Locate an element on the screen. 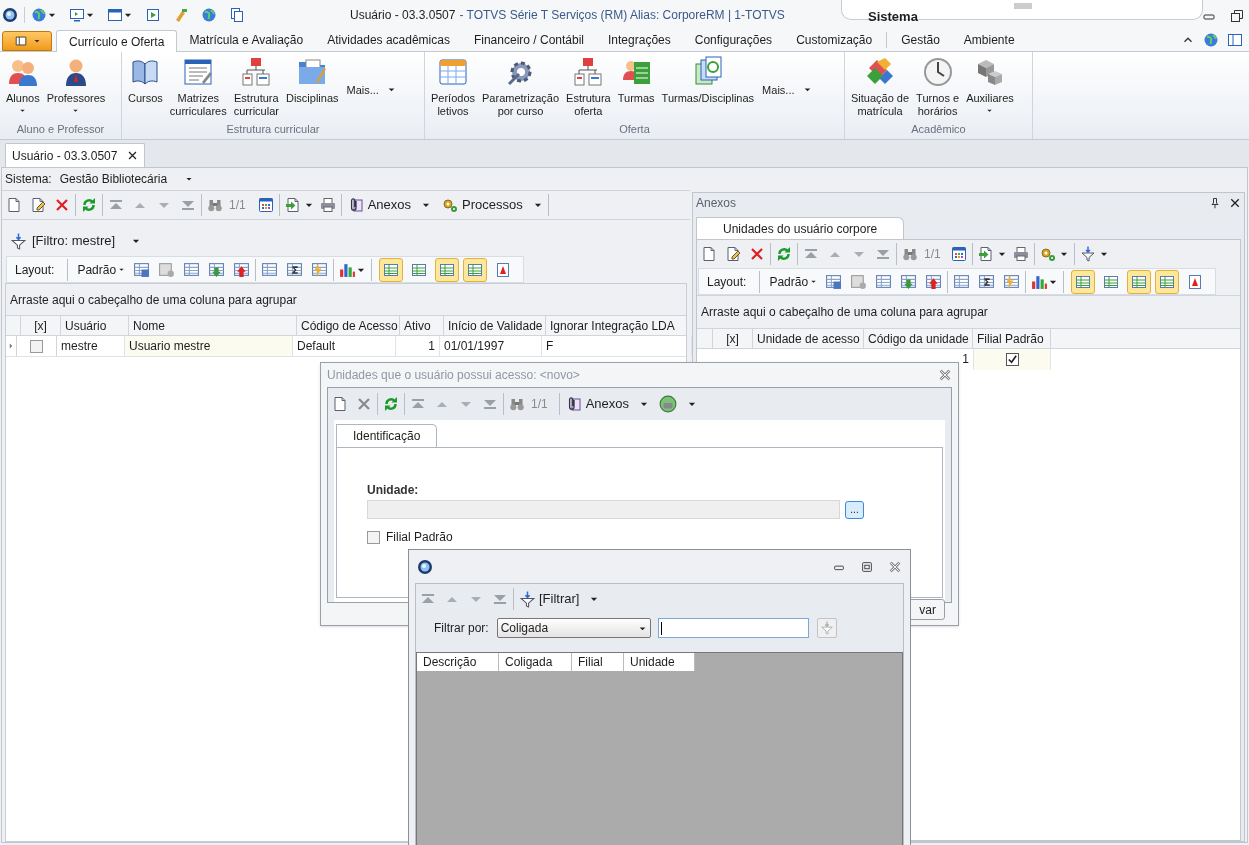  ribbon-button: Estrutura curricular is located at coordinates (256, 88).